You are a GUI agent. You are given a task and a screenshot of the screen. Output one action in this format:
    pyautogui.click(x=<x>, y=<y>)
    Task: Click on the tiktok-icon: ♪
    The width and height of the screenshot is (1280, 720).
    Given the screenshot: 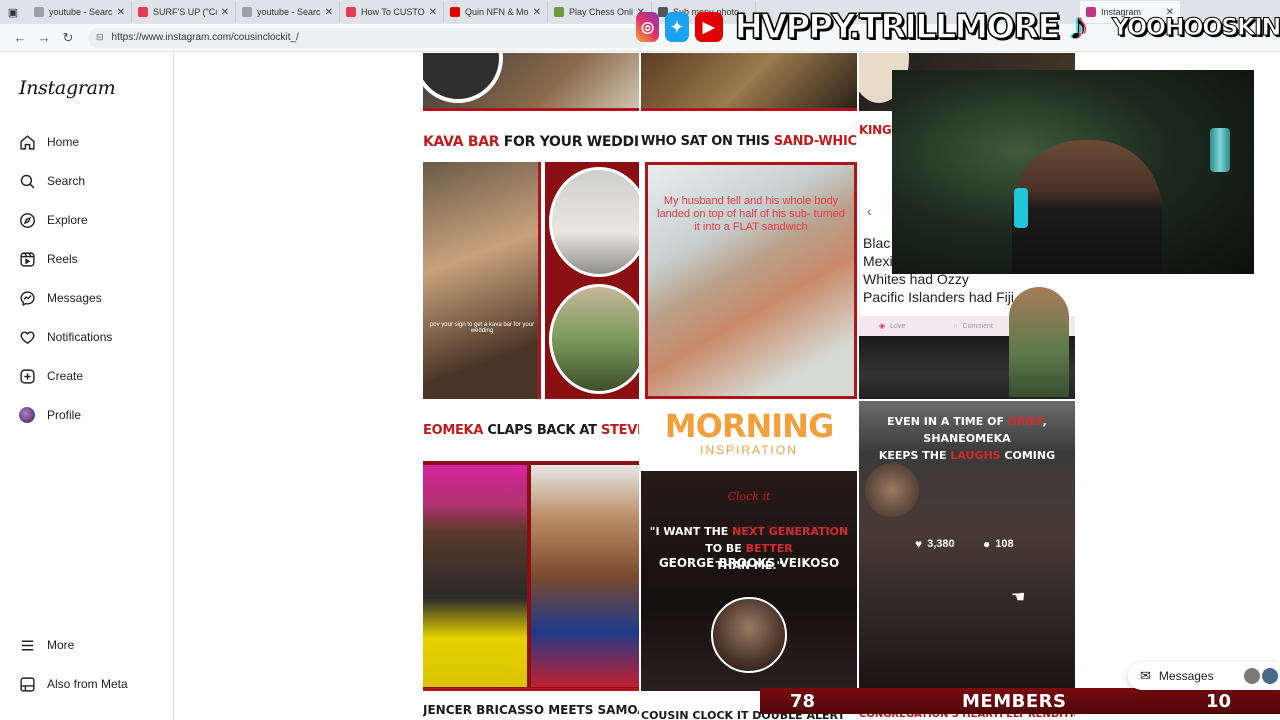 What is the action you would take?
    pyautogui.click(x=1078, y=26)
    